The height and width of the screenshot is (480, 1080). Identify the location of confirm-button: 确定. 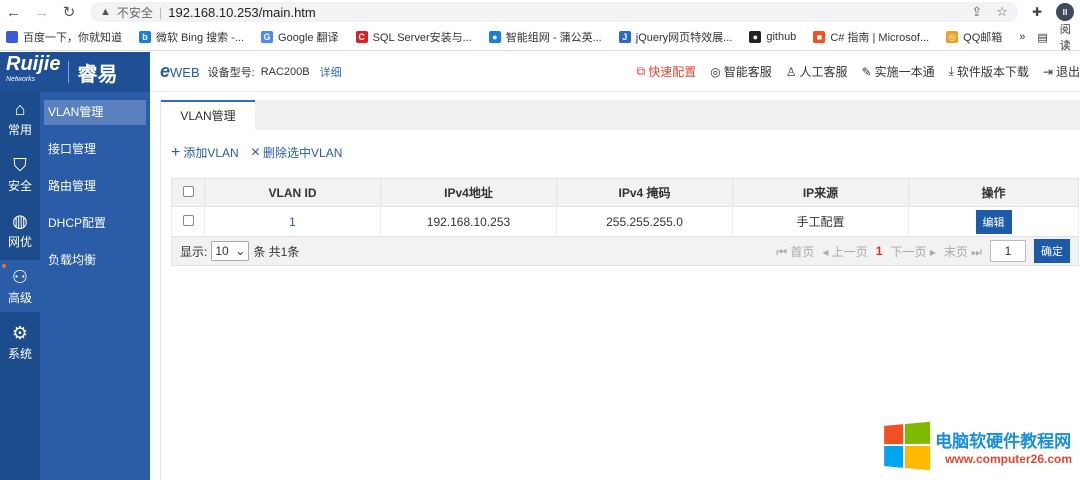
(1052, 251).